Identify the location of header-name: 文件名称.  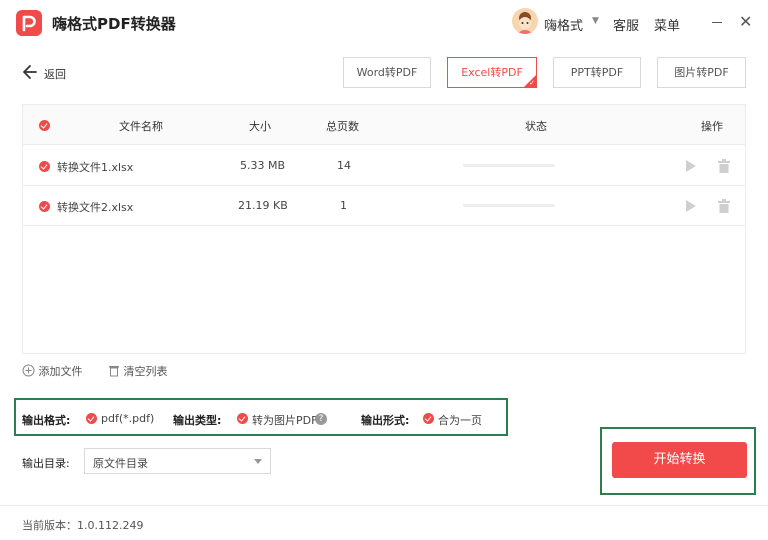
(141, 126).